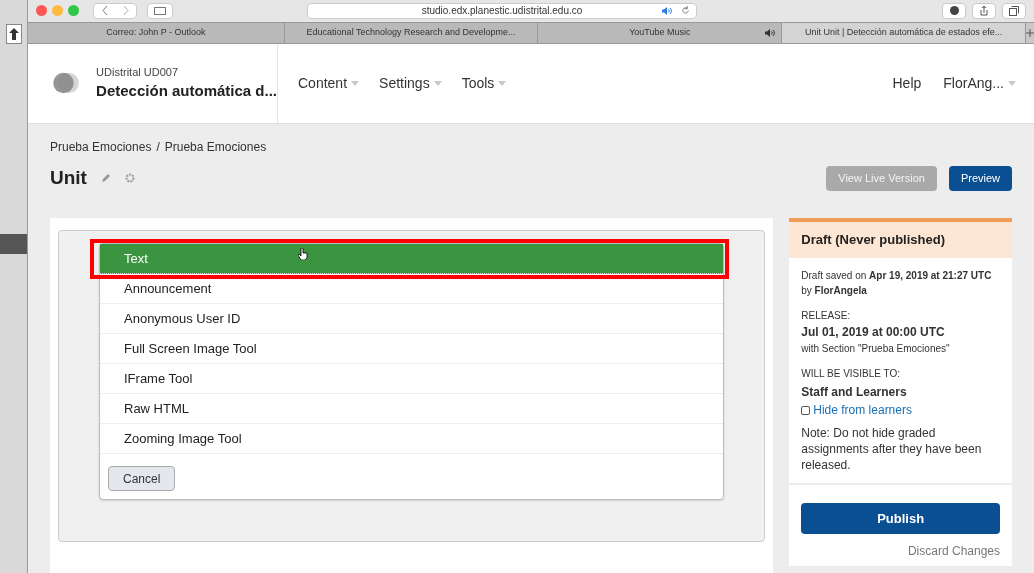  Describe the element at coordinates (41, 11) in the screenshot. I see `close-window-icon` at that location.